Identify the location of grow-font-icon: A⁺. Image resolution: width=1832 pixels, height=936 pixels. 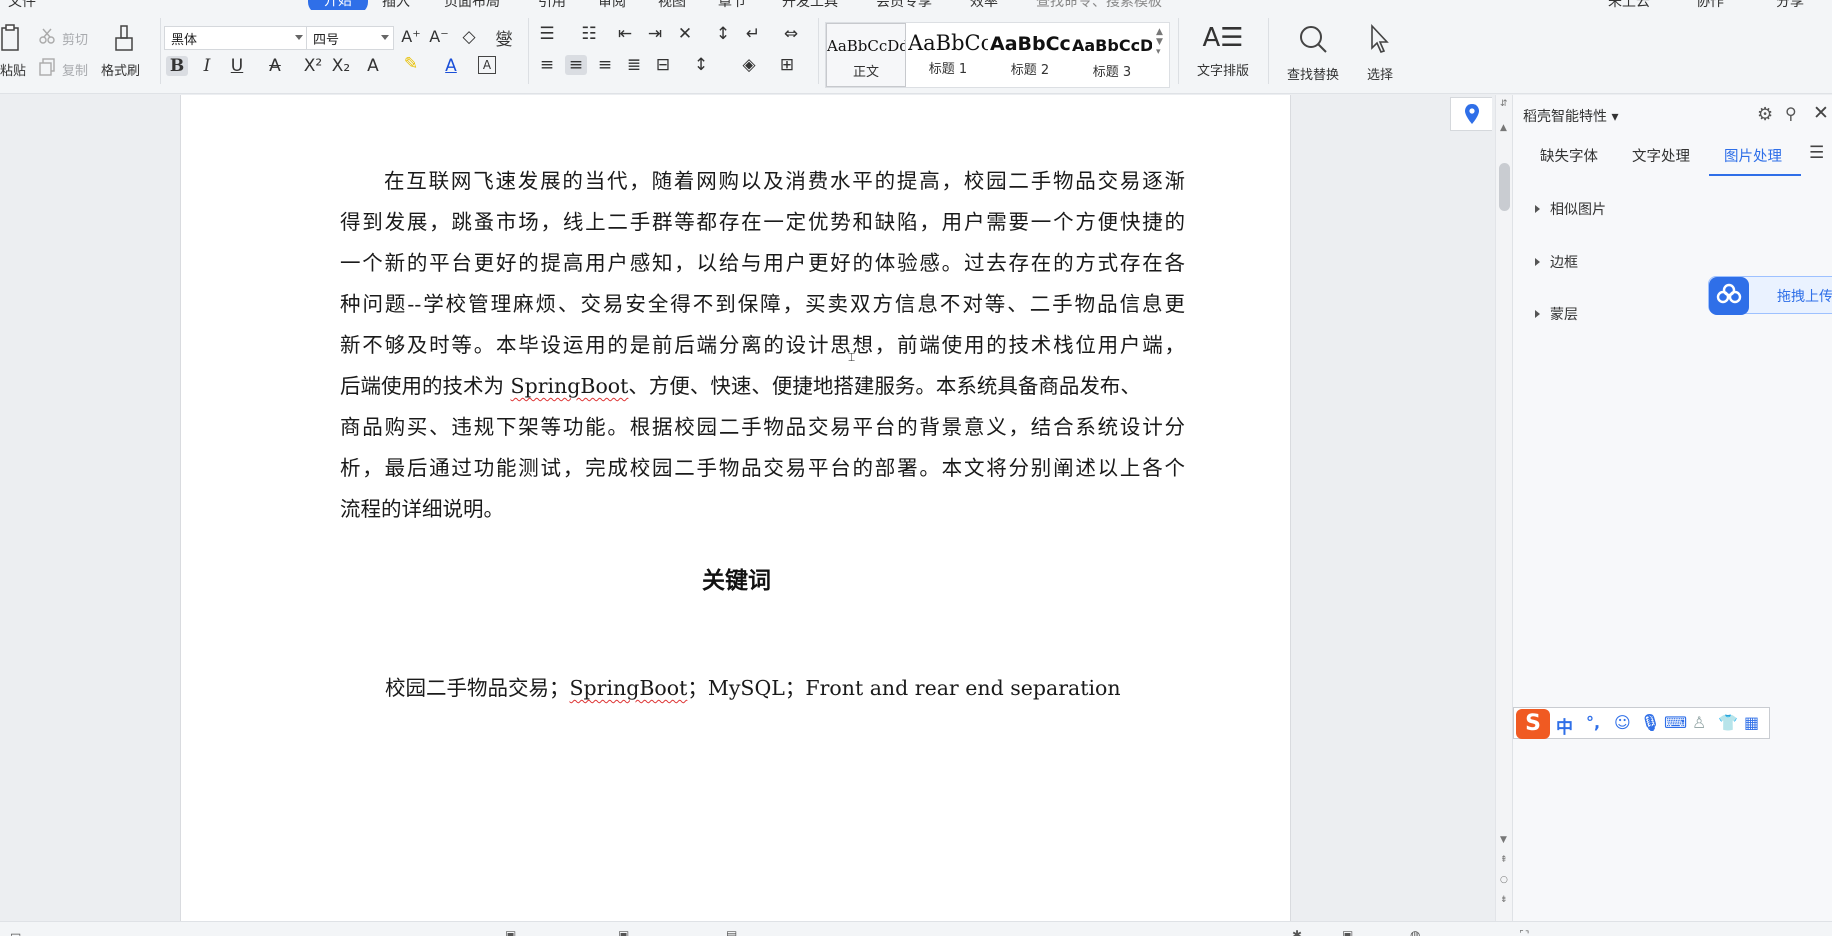
(411, 36).